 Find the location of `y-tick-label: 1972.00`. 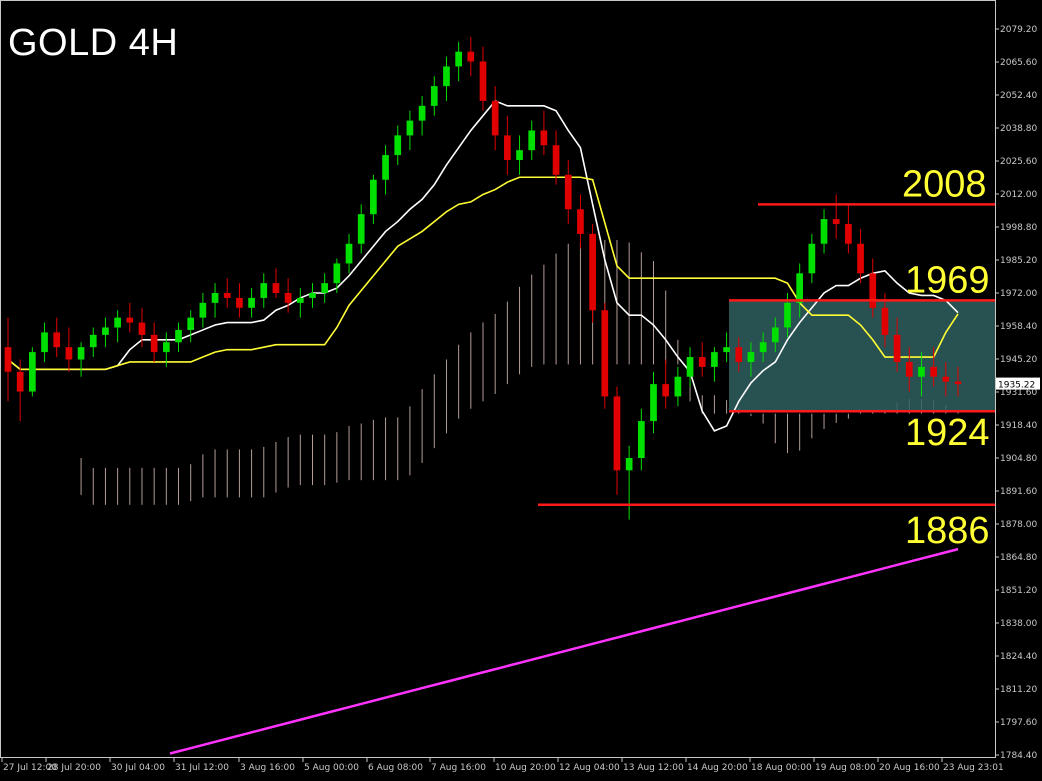

y-tick-label: 1972.00 is located at coordinates (1018, 294).